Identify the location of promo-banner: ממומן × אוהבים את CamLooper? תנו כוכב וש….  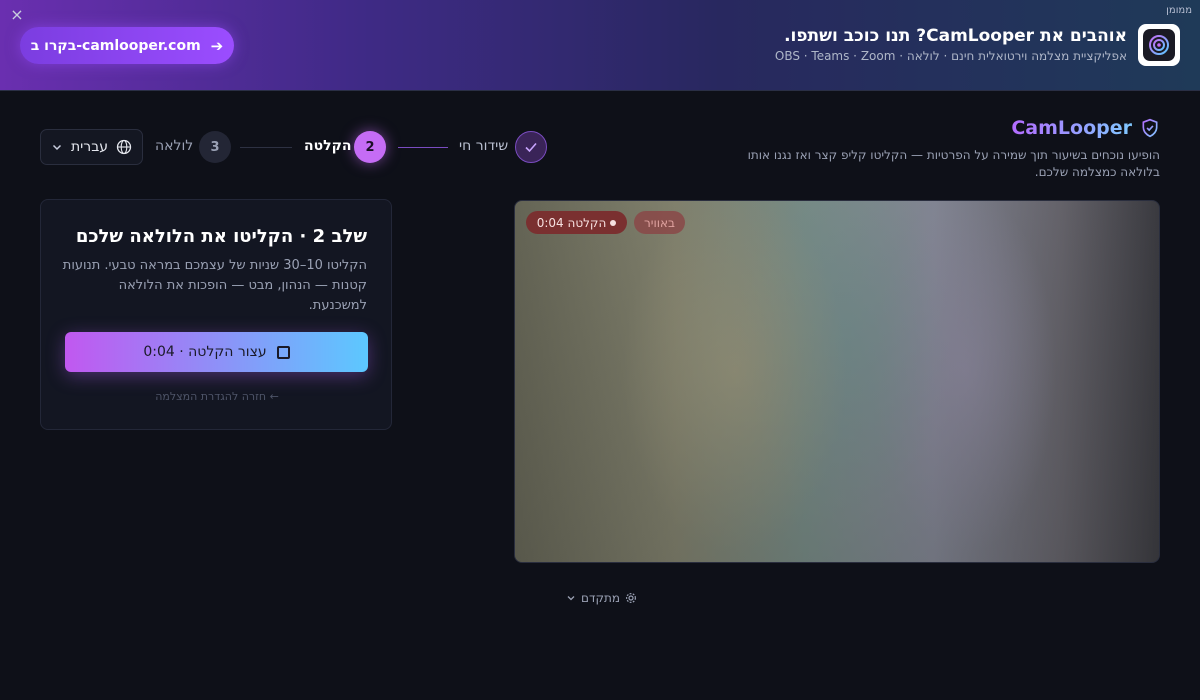
(600, 45).